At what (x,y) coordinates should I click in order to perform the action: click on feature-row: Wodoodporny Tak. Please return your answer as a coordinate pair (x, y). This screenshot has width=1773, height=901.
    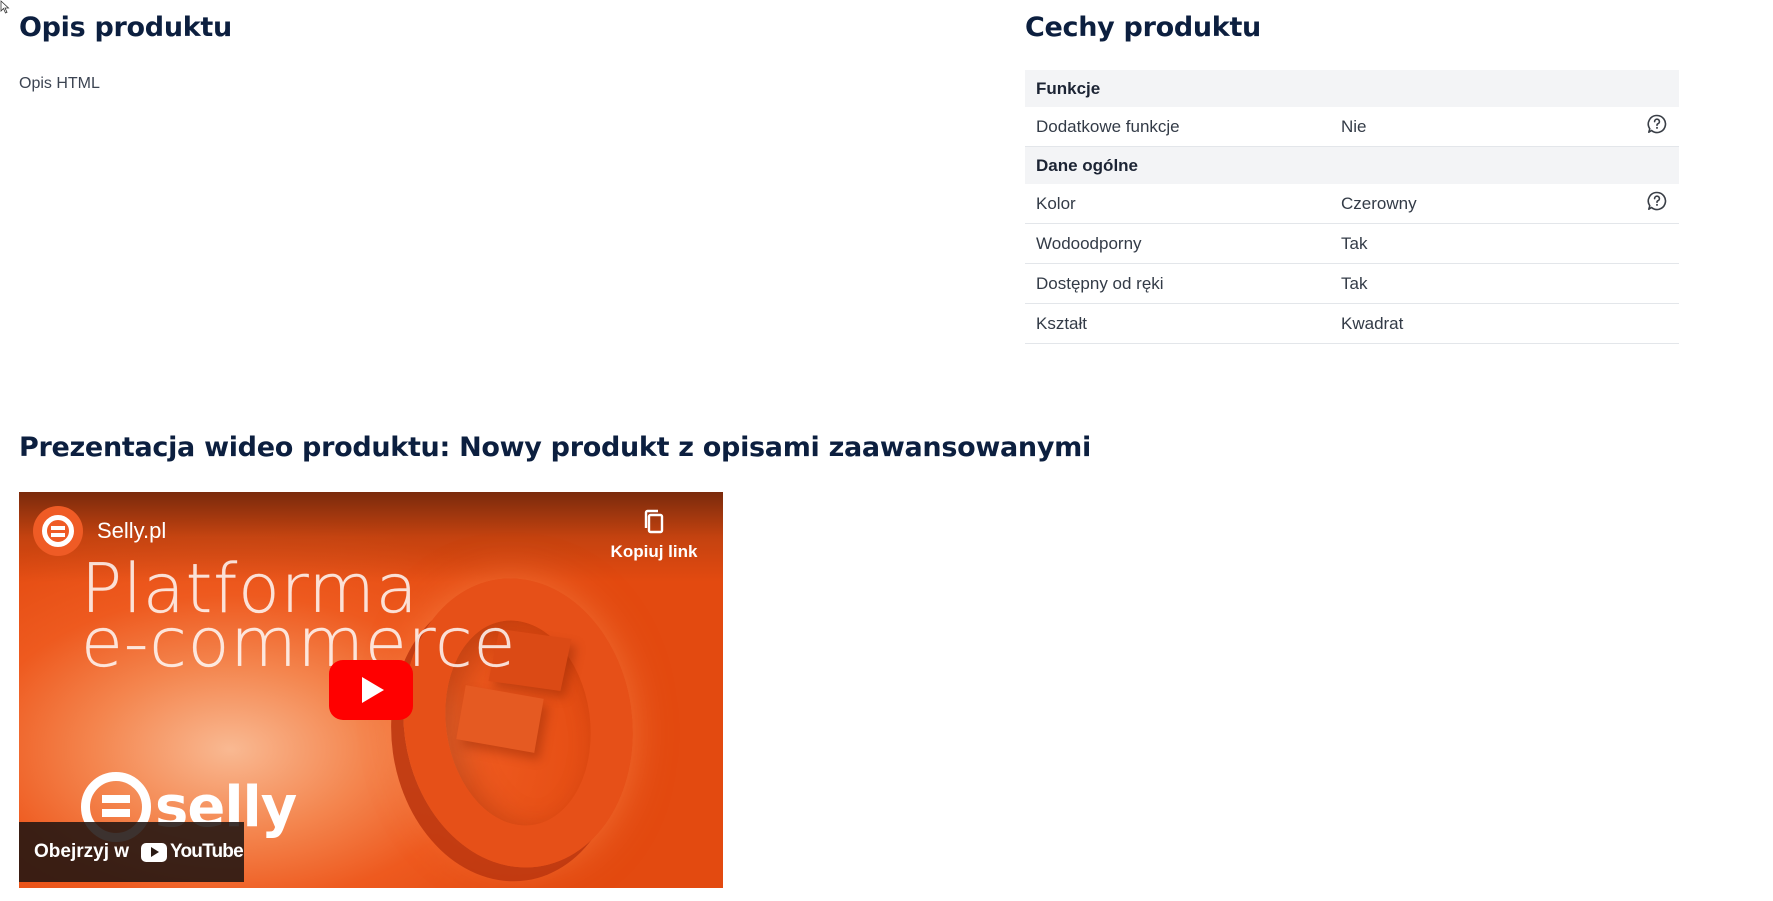
    Looking at the image, I should click on (1352, 244).